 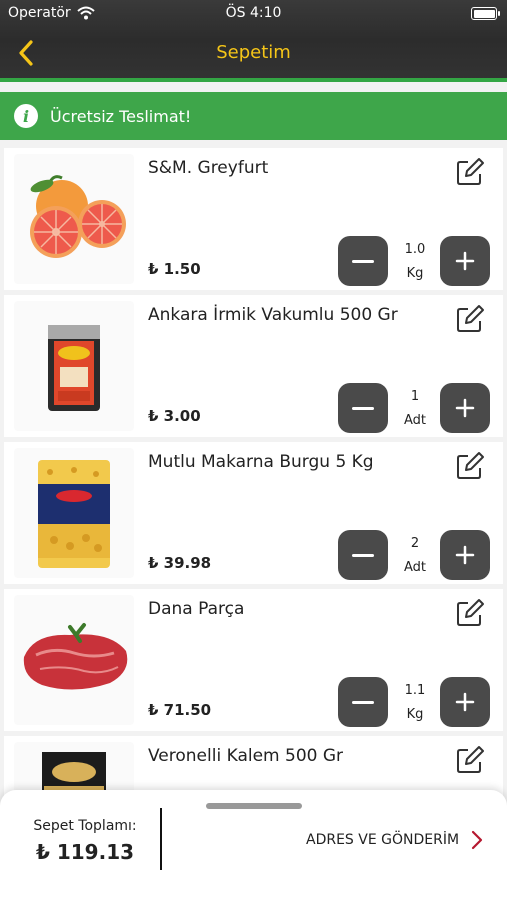 I want to click on item-name: S&M. Greyfurt, so click(x=208, y=168).